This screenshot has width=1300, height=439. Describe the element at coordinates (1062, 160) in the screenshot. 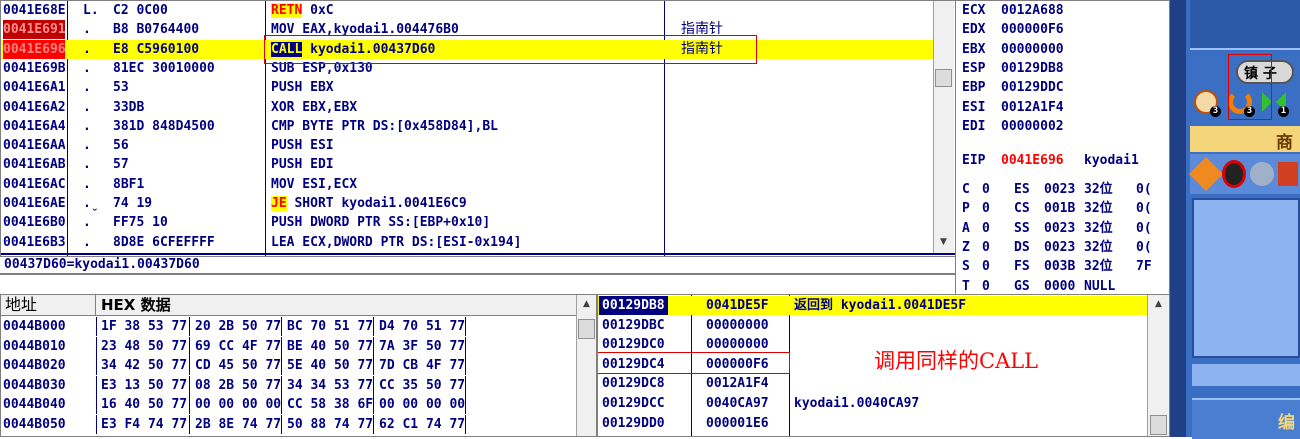

I see `eip-row: EIP 0041E696 kyodai1` at that location.